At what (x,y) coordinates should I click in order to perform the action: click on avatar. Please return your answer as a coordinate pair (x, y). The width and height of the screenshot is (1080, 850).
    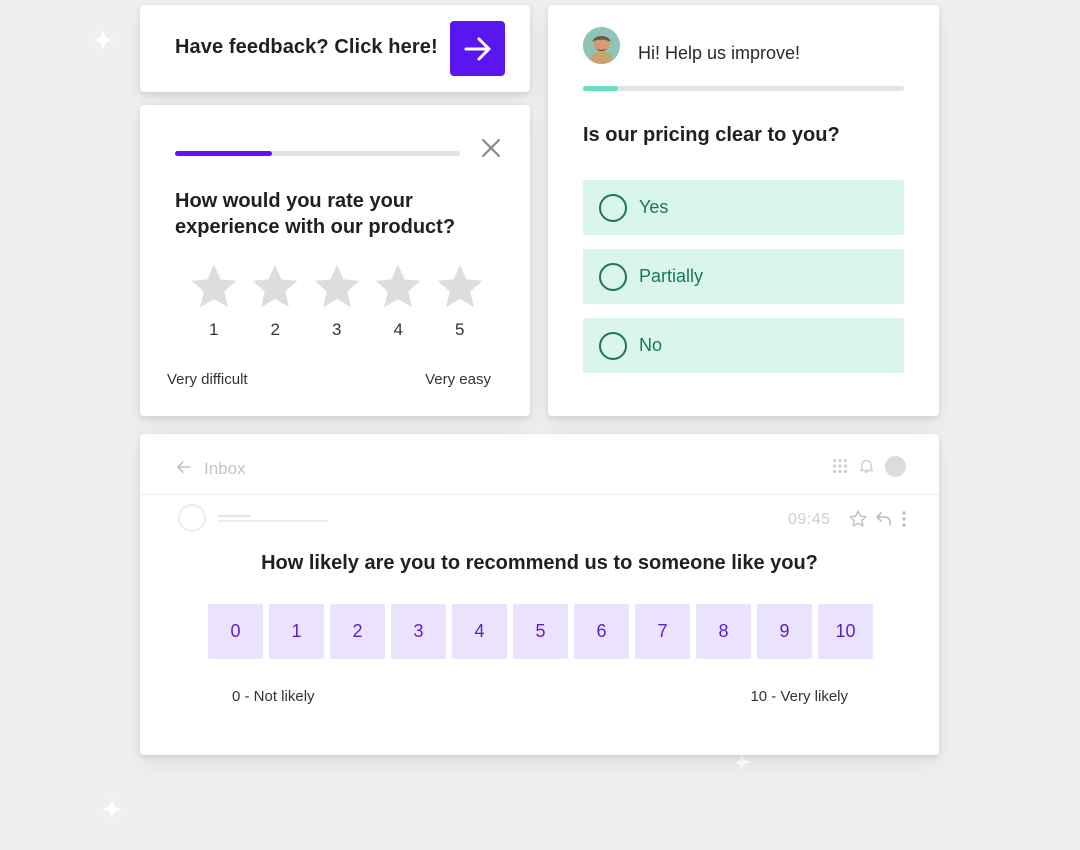
    Looking at the image, I should click on (601, 45).